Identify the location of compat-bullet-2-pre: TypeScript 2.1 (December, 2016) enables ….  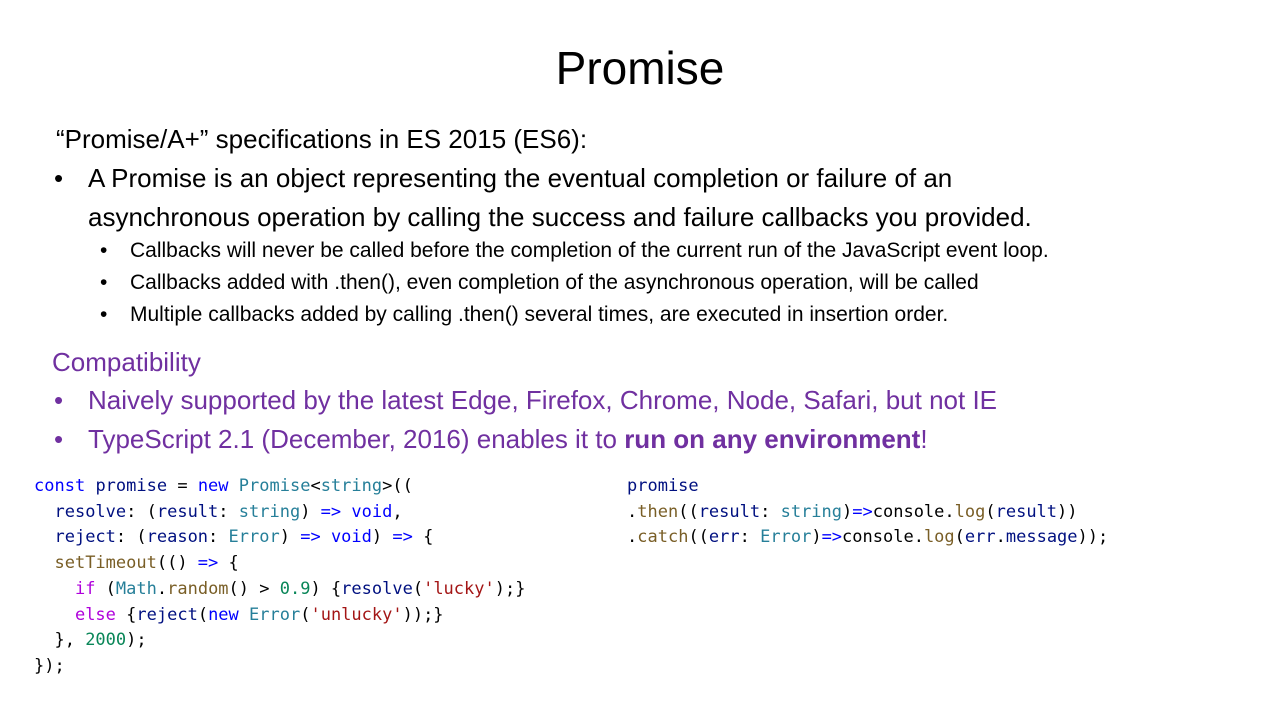
(356, 439).